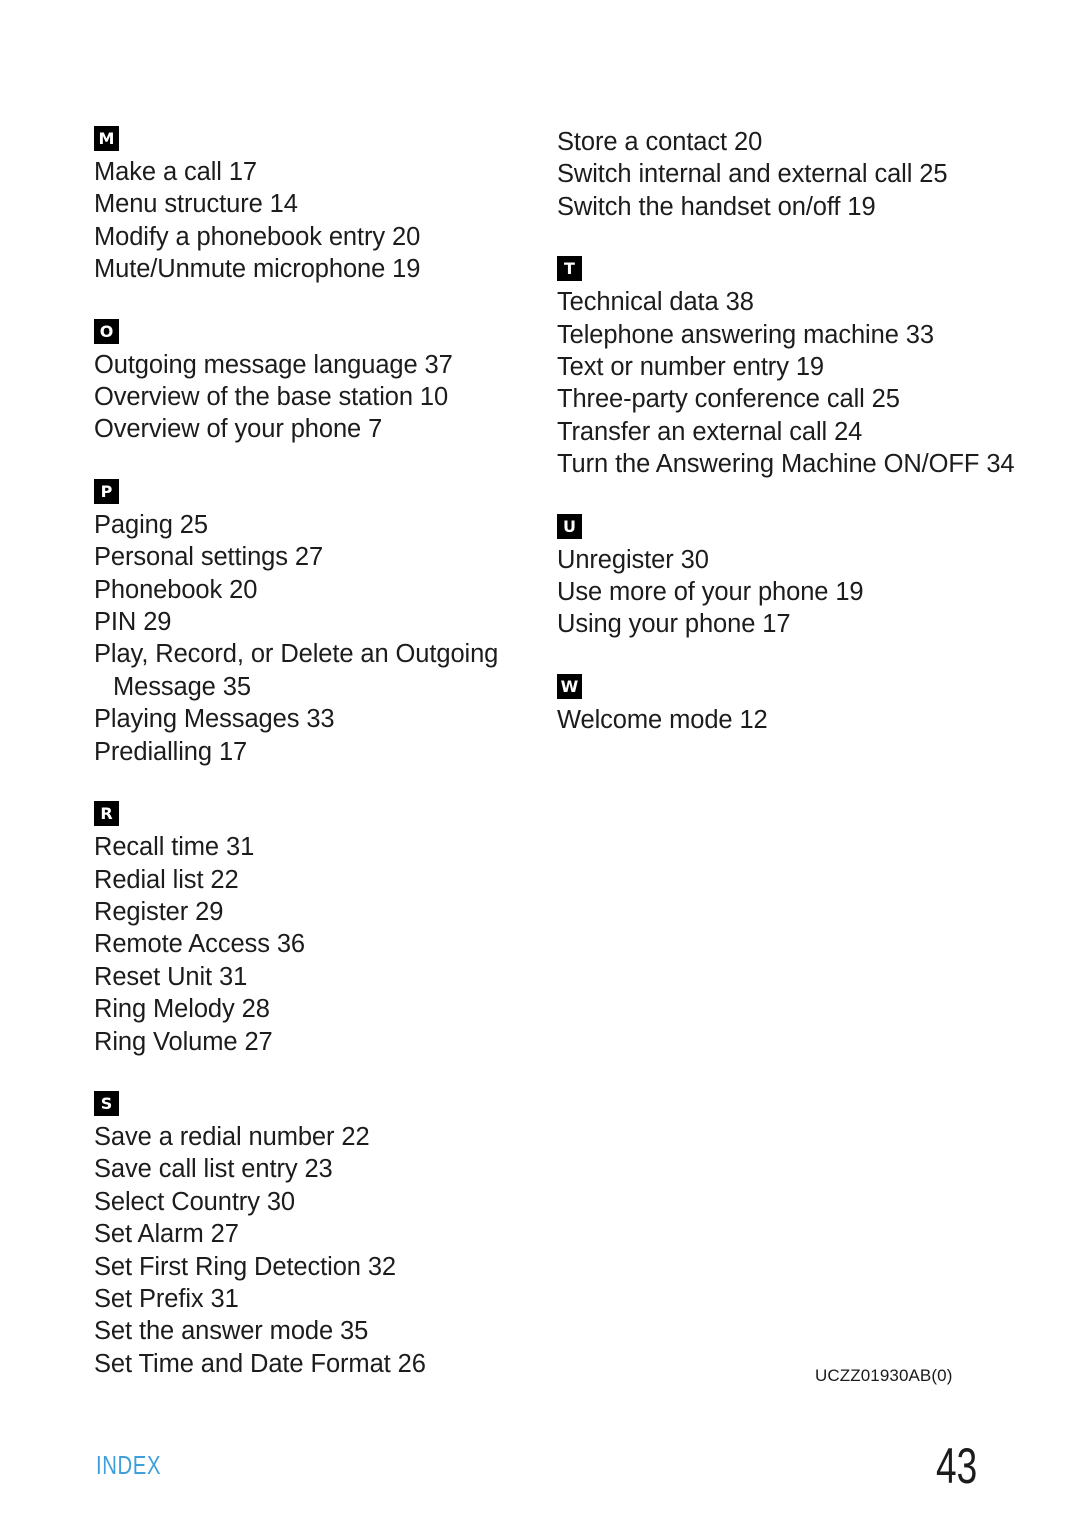  What do you see at coordinates (174, 847) in the screenshot?
I see `index-entry-text: Recall time 31` at bounding box center [174, 847].